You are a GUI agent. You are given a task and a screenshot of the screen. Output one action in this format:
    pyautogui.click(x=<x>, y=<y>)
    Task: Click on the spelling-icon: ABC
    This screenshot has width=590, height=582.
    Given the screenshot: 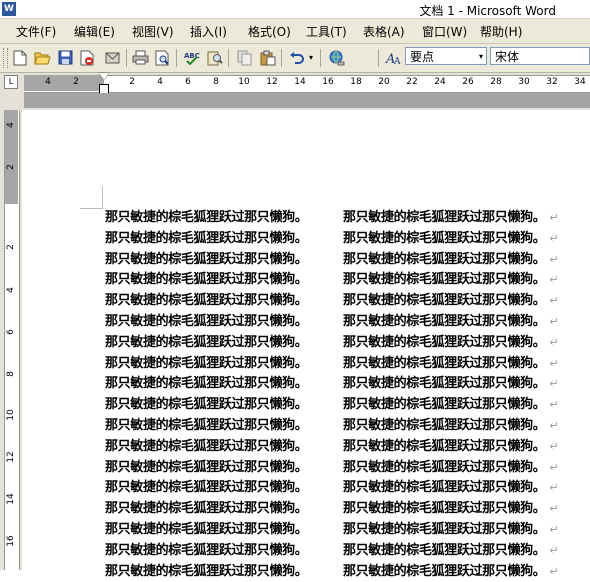 What is the action you would take?
    pyautogui.click(x=191, y=57)
    